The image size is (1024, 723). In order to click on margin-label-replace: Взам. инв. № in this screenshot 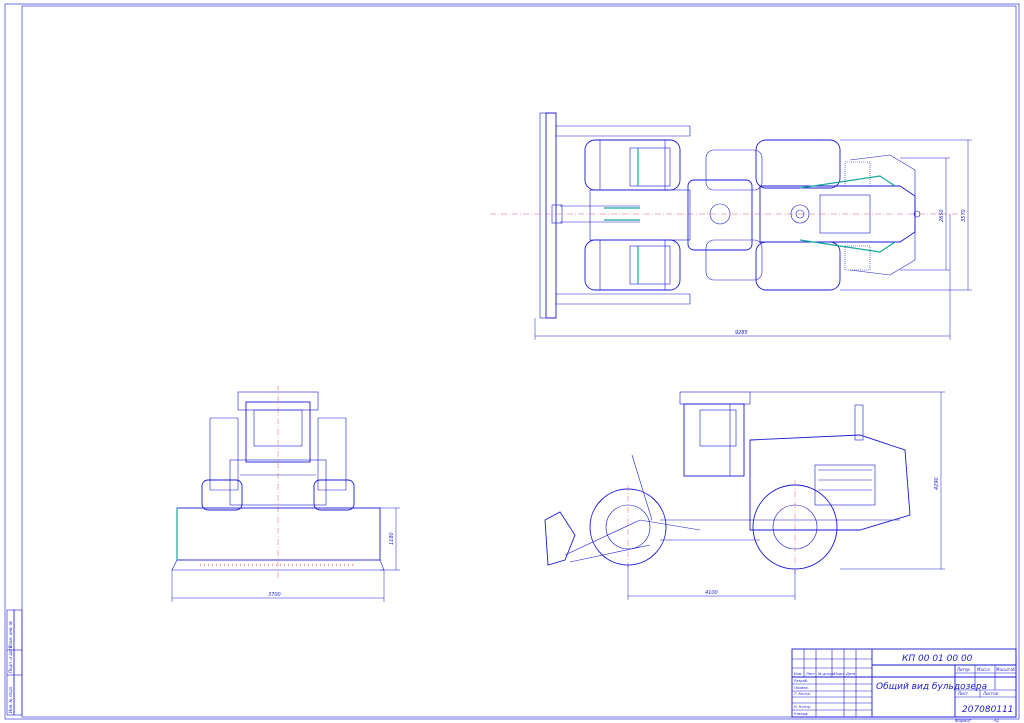, I will do `click(10, 634)`.